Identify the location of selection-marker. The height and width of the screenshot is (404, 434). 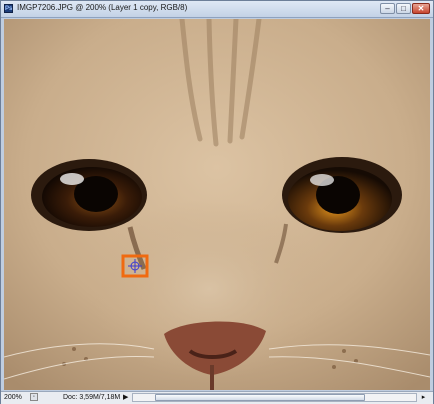
(135, 266).